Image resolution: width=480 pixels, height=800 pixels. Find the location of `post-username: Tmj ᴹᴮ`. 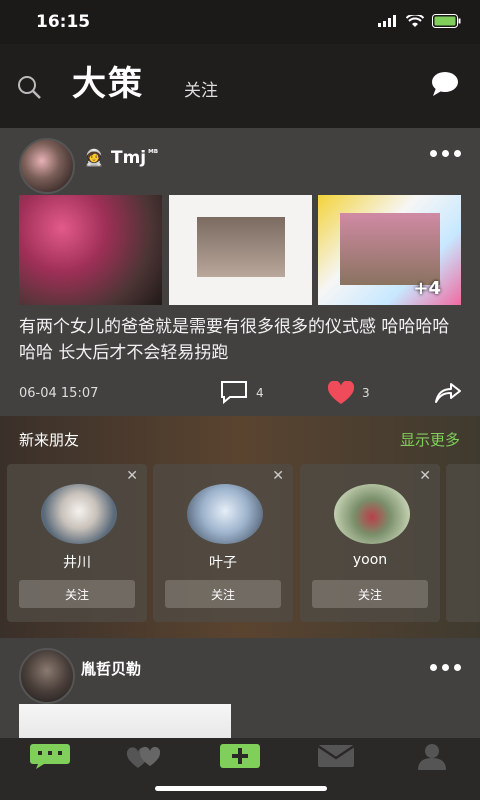

post-username: Tmj ᴹᴮ is located at coordinates (134, 158).